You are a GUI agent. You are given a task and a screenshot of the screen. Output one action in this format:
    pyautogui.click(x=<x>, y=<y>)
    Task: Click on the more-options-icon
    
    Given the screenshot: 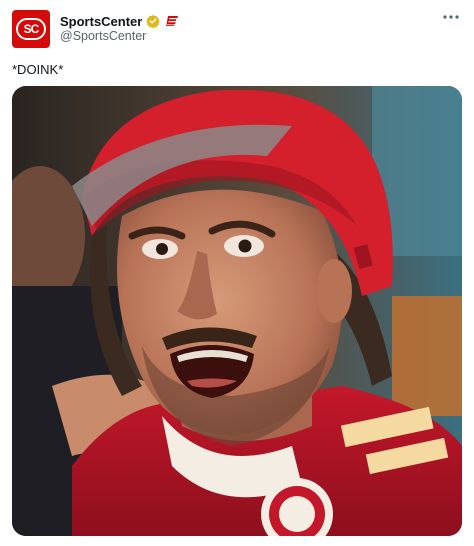 What is the action you would take?
    pyautogui.click(x=451, y=17)
    